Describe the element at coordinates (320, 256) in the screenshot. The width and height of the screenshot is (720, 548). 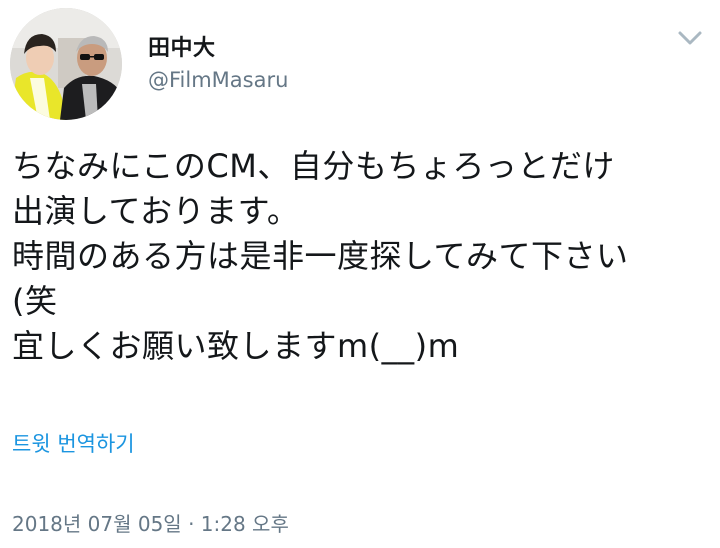
I see `tweet-text-line: 時間のある方は是非一度探してみて下さい` at that location.